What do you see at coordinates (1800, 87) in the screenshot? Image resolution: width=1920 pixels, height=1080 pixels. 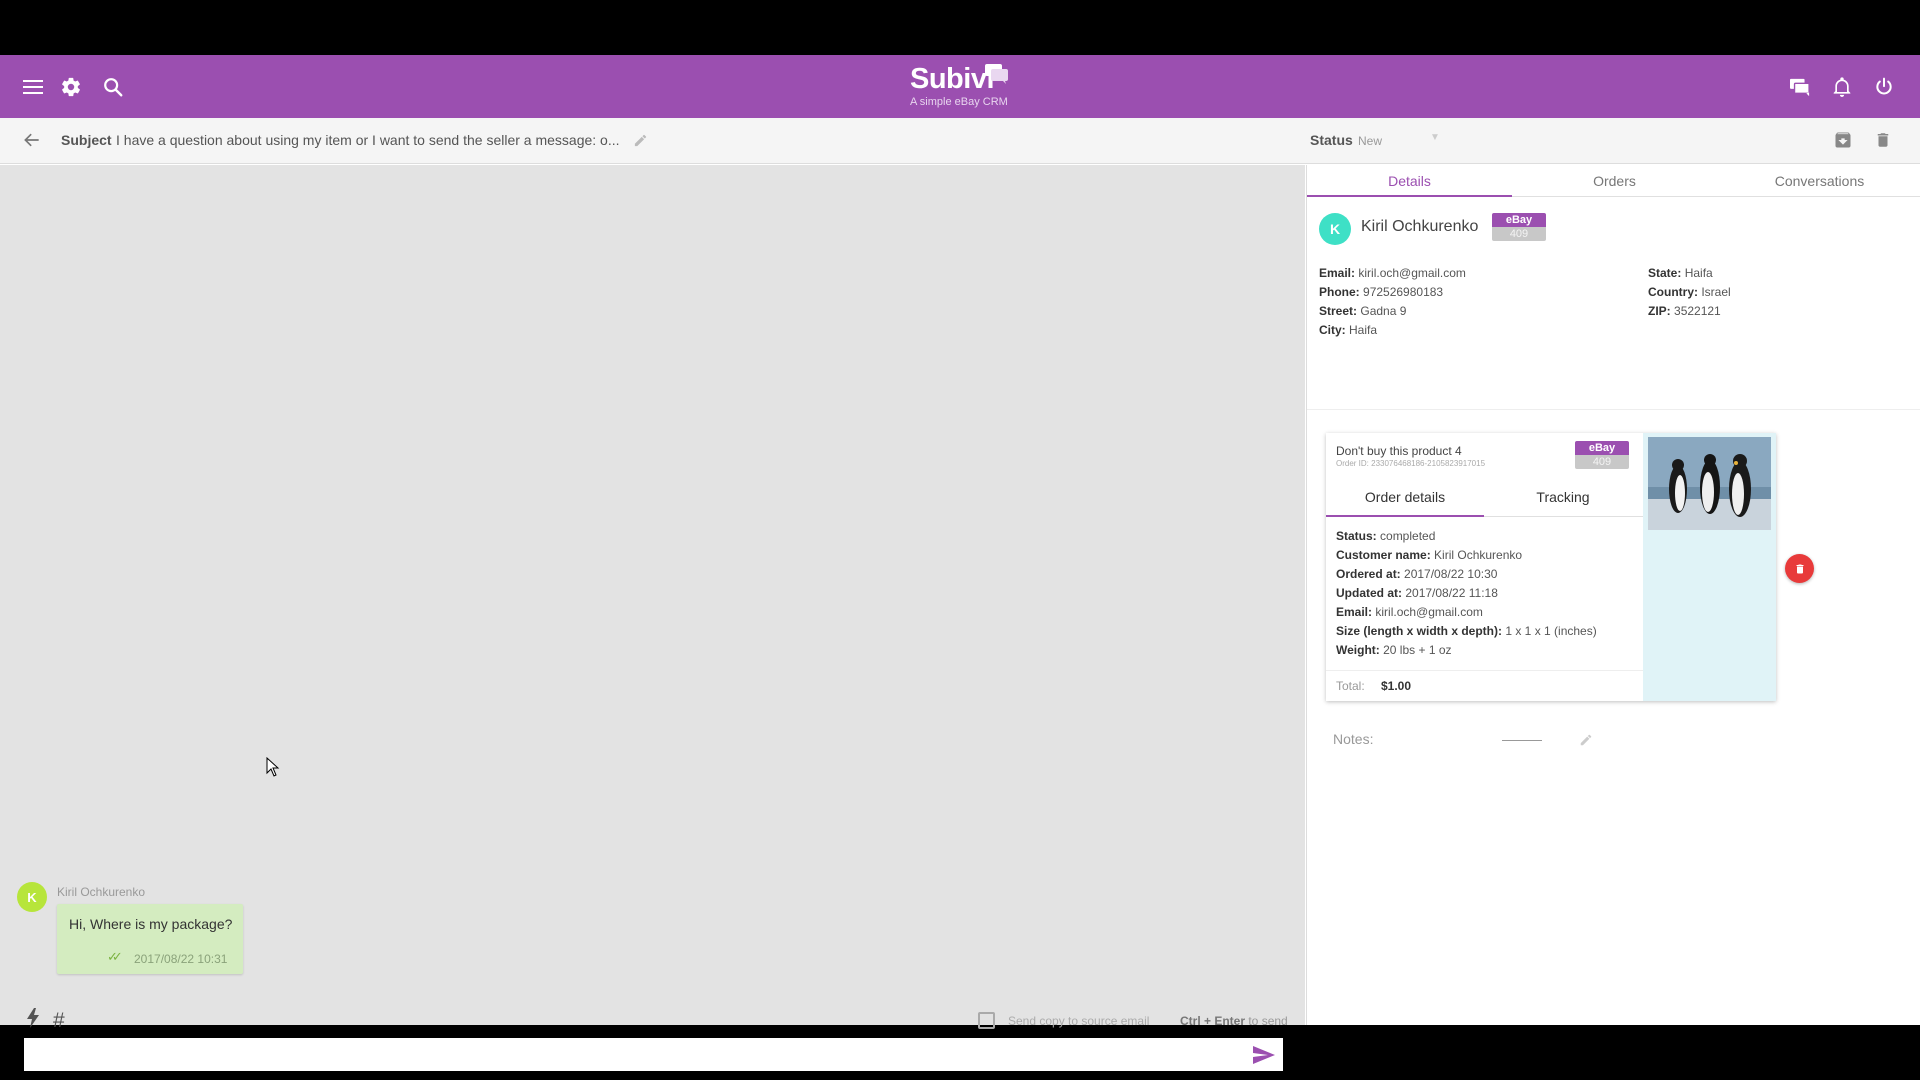 I see `chat-icon` at bounding box center [1800, 87].